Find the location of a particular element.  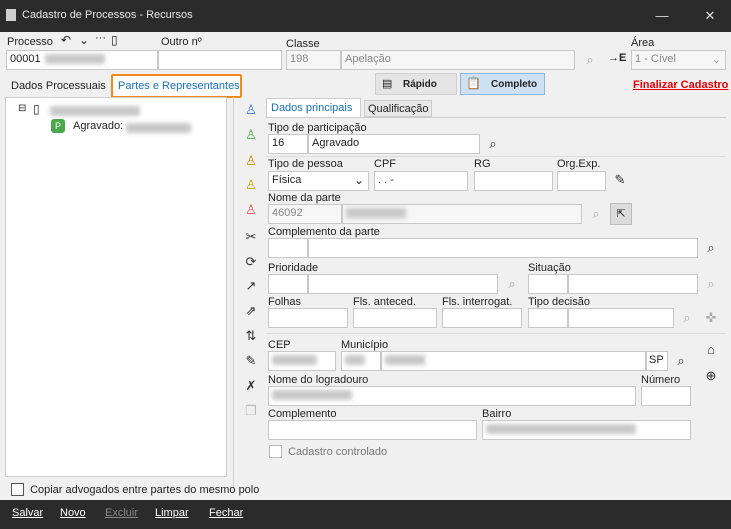

sync-icon: ⟳ is located at coordinates (251, 262).